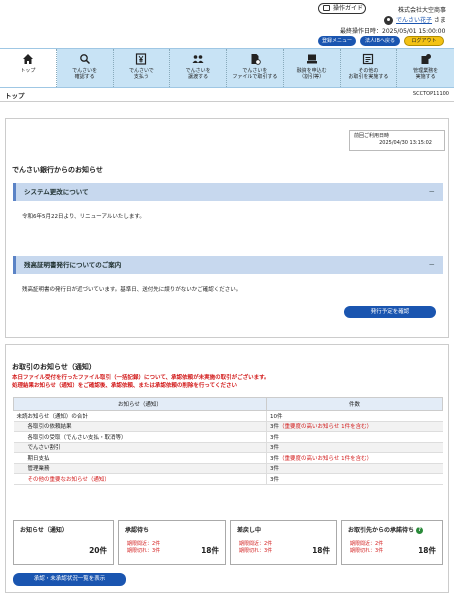 The height and width of the screenshot is (598, 454). I want to click on summary-notices: お知らせ（通知） 20件, so click(63, 542).